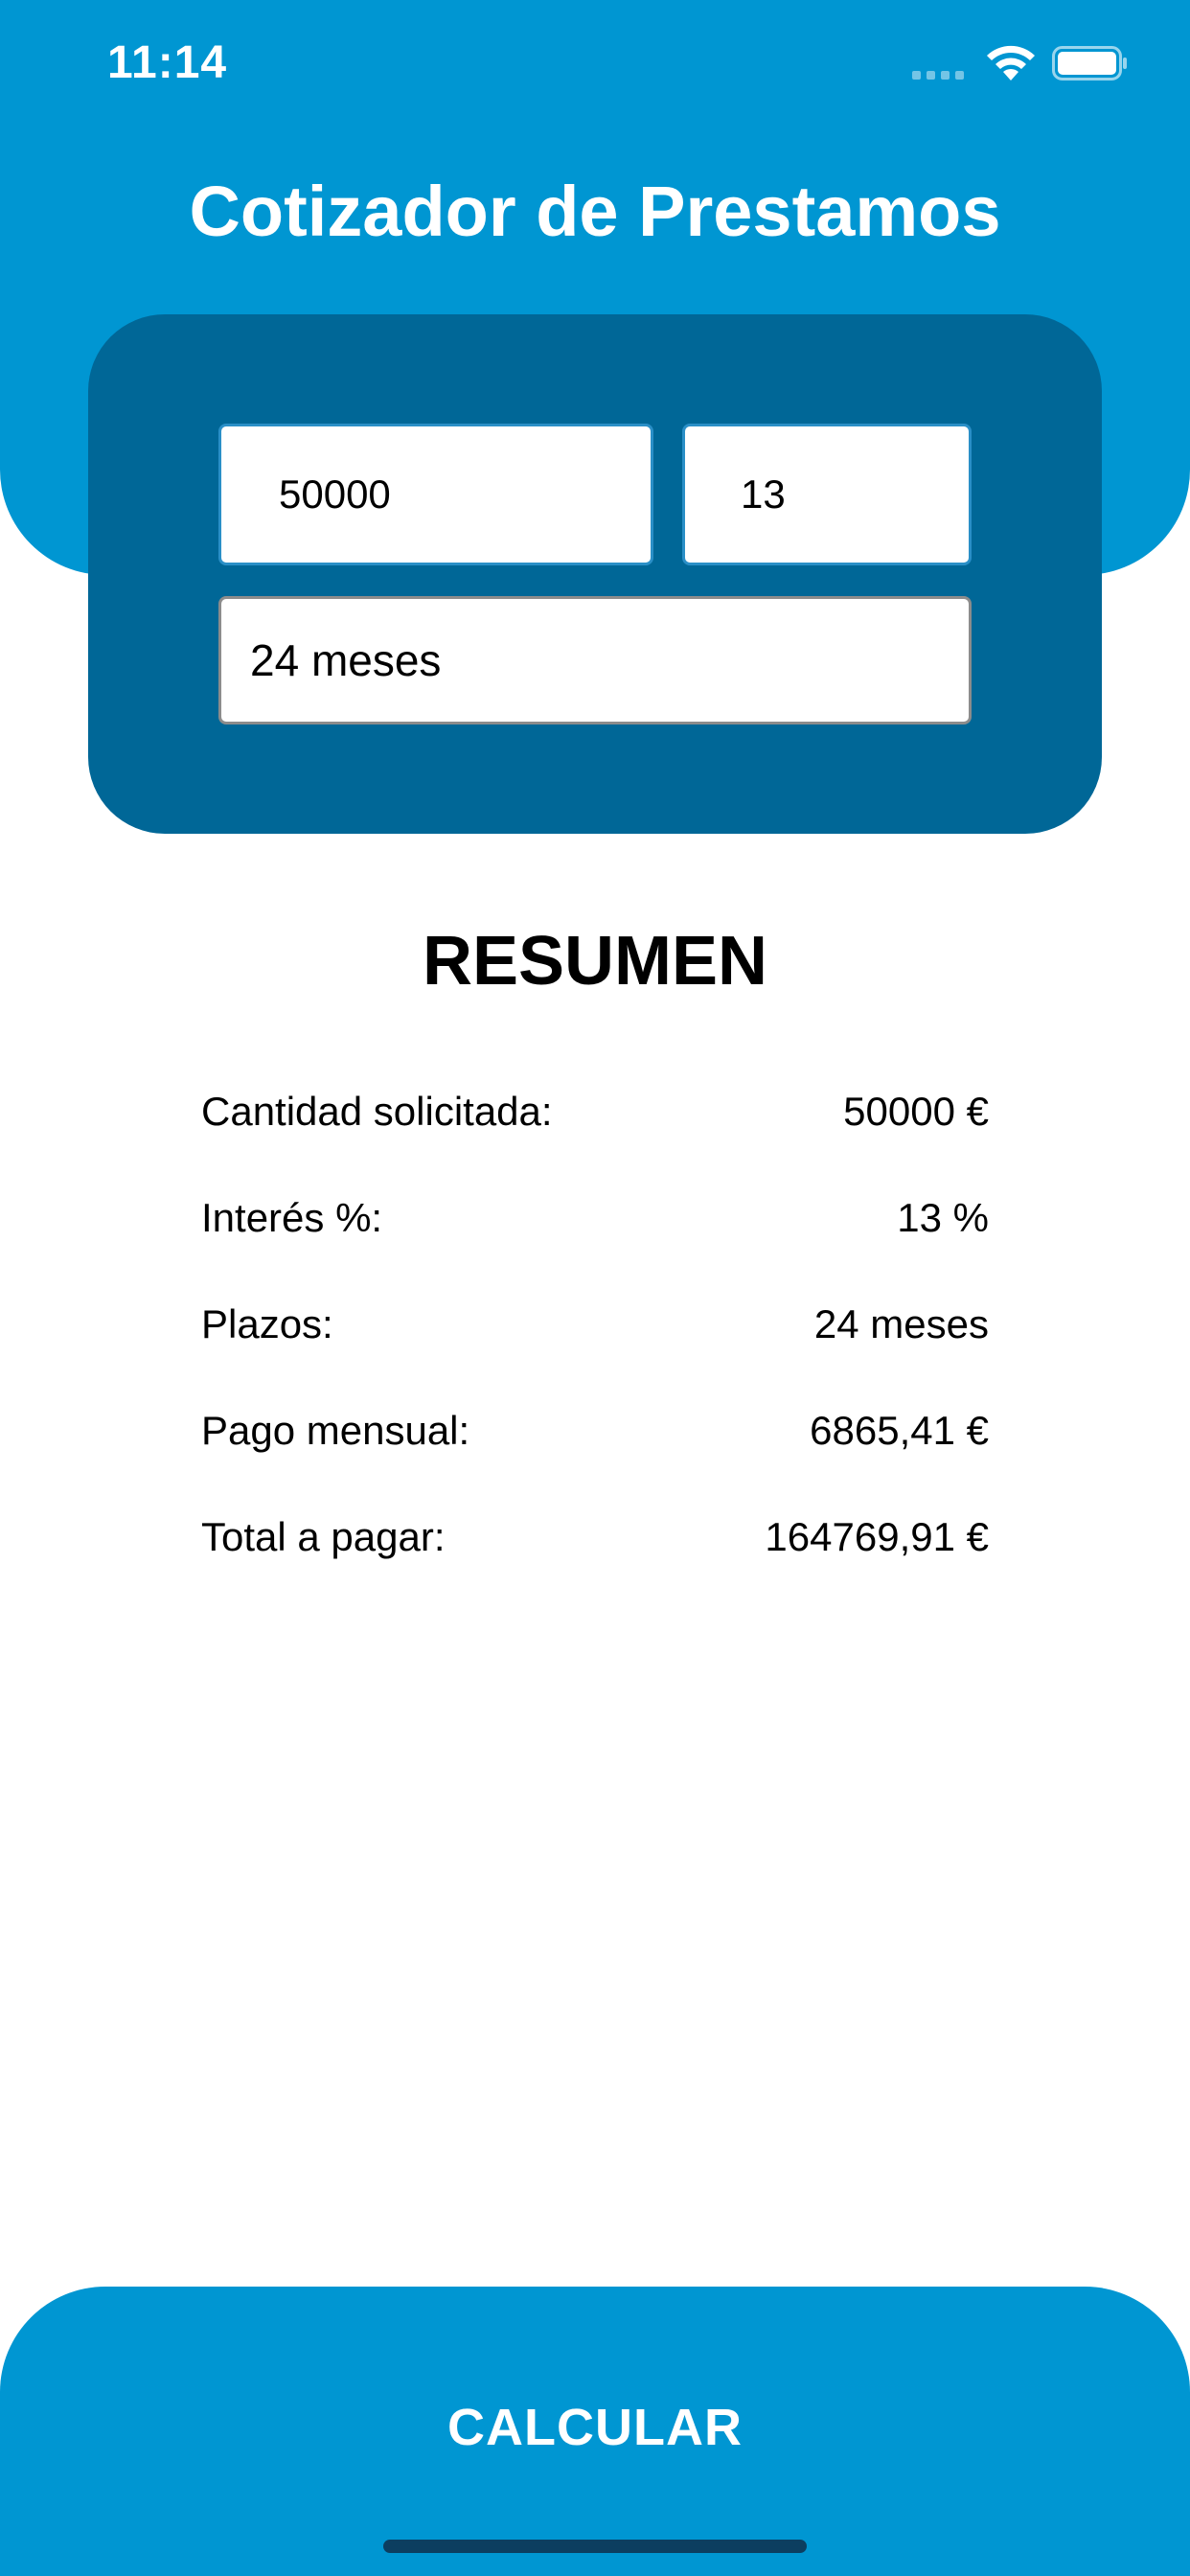 This screenshot has width=1190, height=2576. I want to click on summary-title: RESUMEN, so click(595, 961).